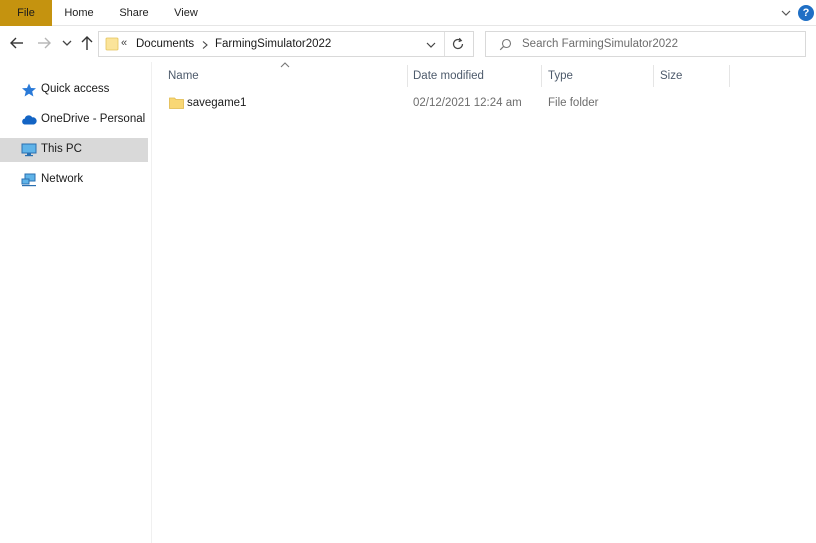  Describe the element at coordinates (62, 179) in the screenshot. I see `sidebar-item-label: Network` at that location.